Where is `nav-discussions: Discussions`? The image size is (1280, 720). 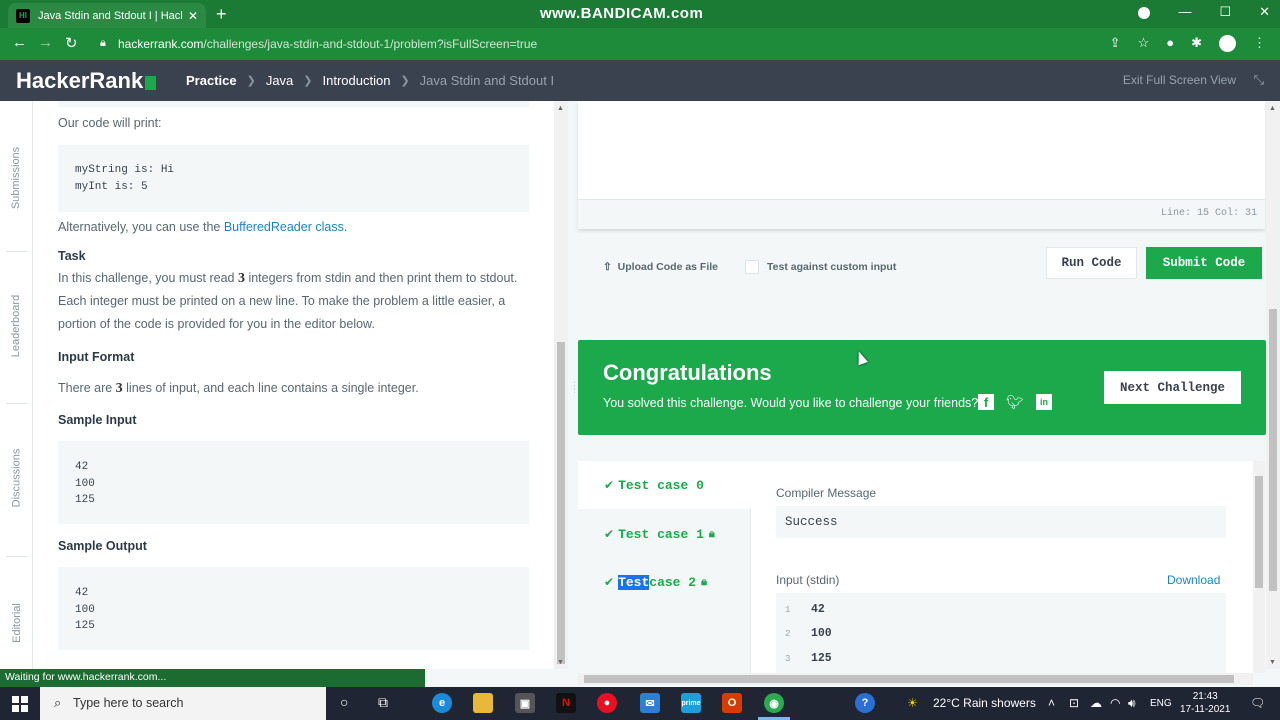
nav-discussions: Discussions is located at coordinates (16, 478).